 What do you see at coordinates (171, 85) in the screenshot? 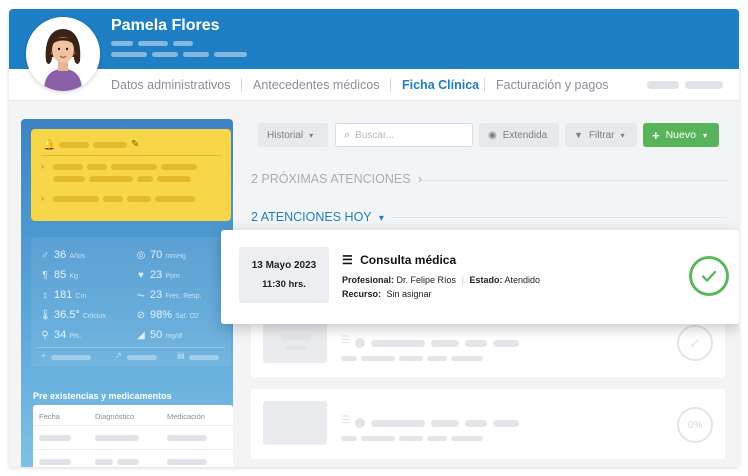
I see `tab-datos-administrativos: Datos administrativos` at bounding box center [171, 85].